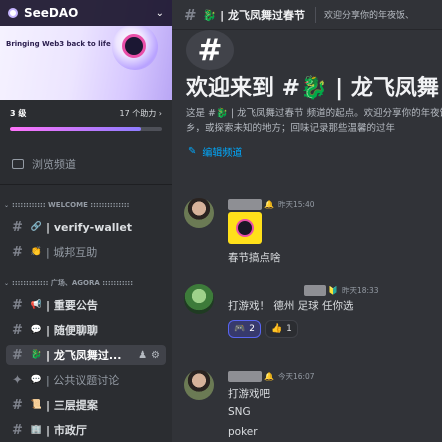  Describe the element at coordinates (86, 50) in the screenshot. I see `server-banner: Bringing Web3 back to life SeeDAO ⌄` at that location.